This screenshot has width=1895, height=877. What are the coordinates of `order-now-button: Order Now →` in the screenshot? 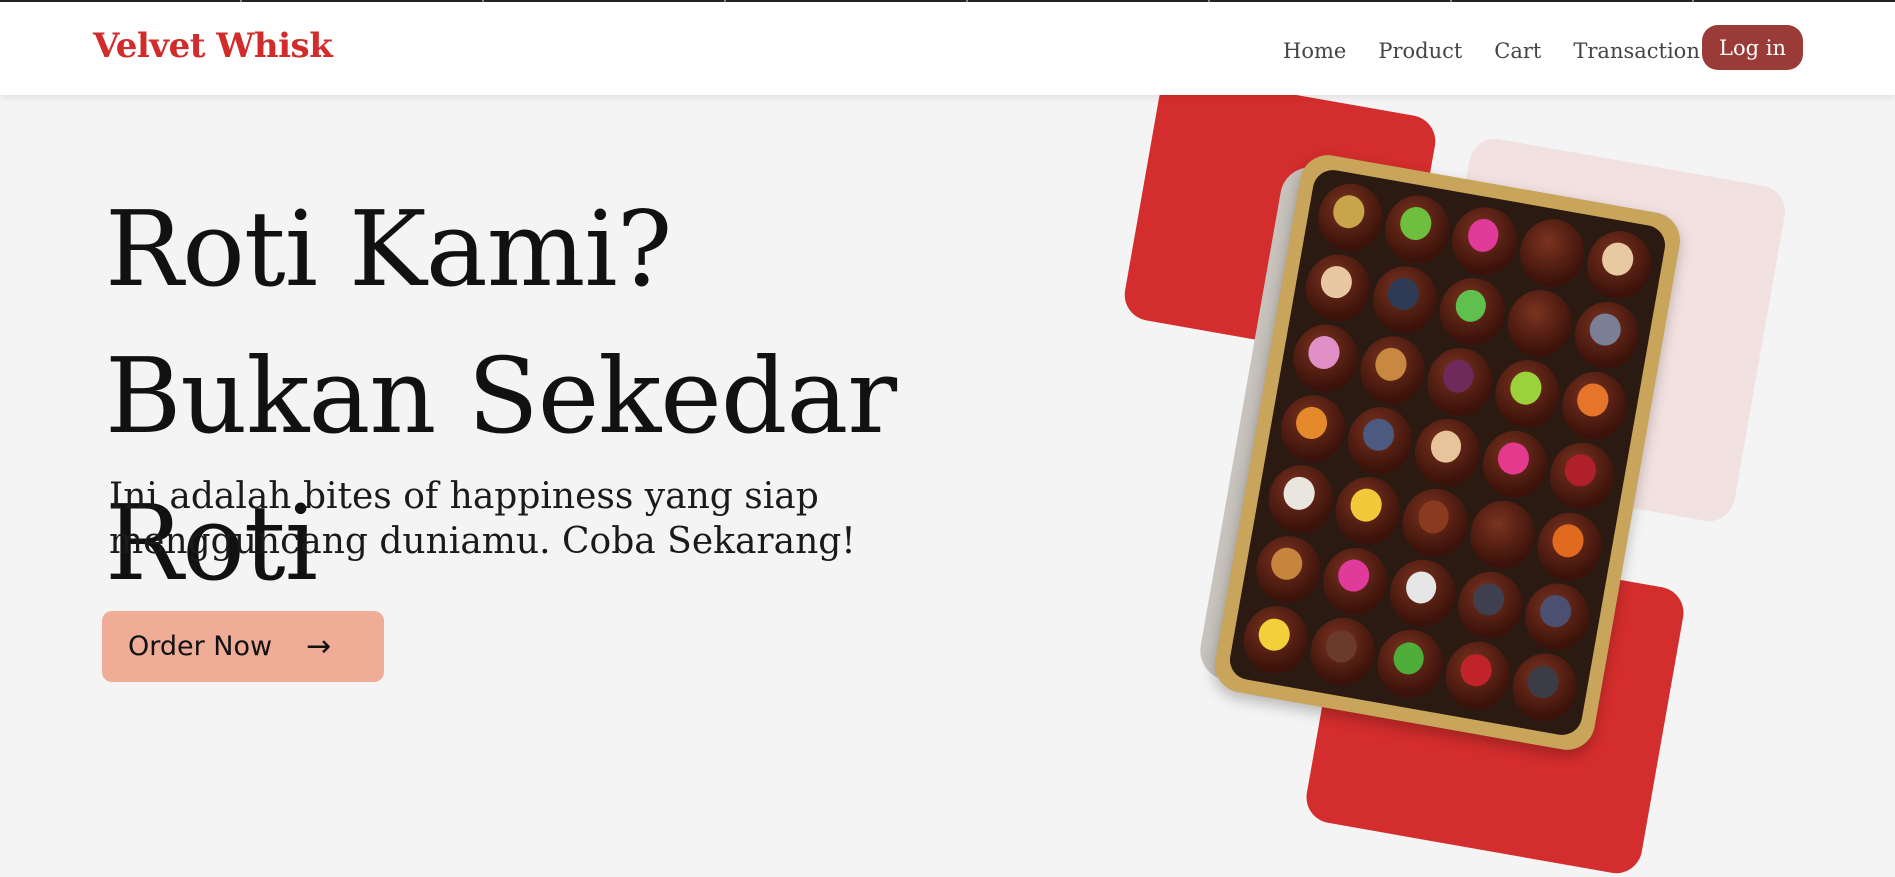 It's located at (243, 646).